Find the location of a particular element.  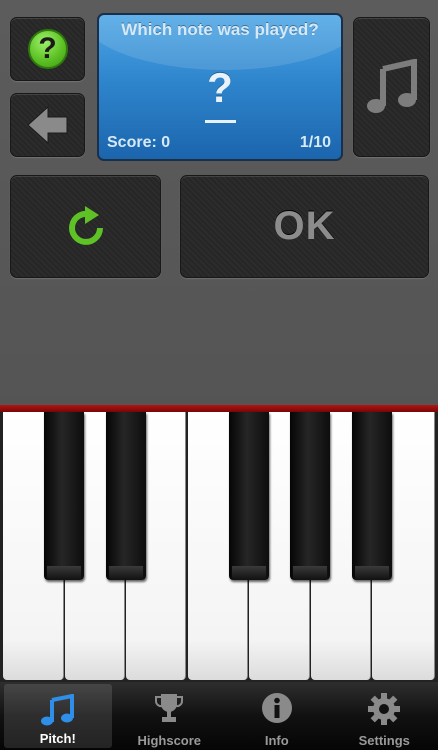

answer-underline is located at coordinates (220, 121).